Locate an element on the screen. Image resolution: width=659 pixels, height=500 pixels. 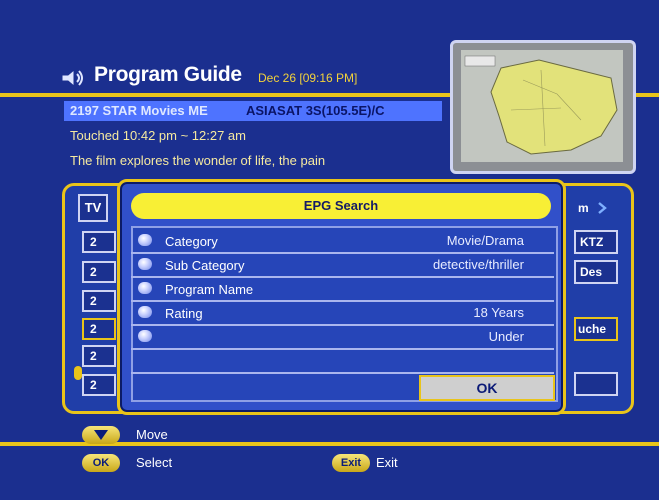
channel-bar: 2197 STAR Movies ME ASIASAT 3S(105.5E)/C is located at coordinates (253, 111).